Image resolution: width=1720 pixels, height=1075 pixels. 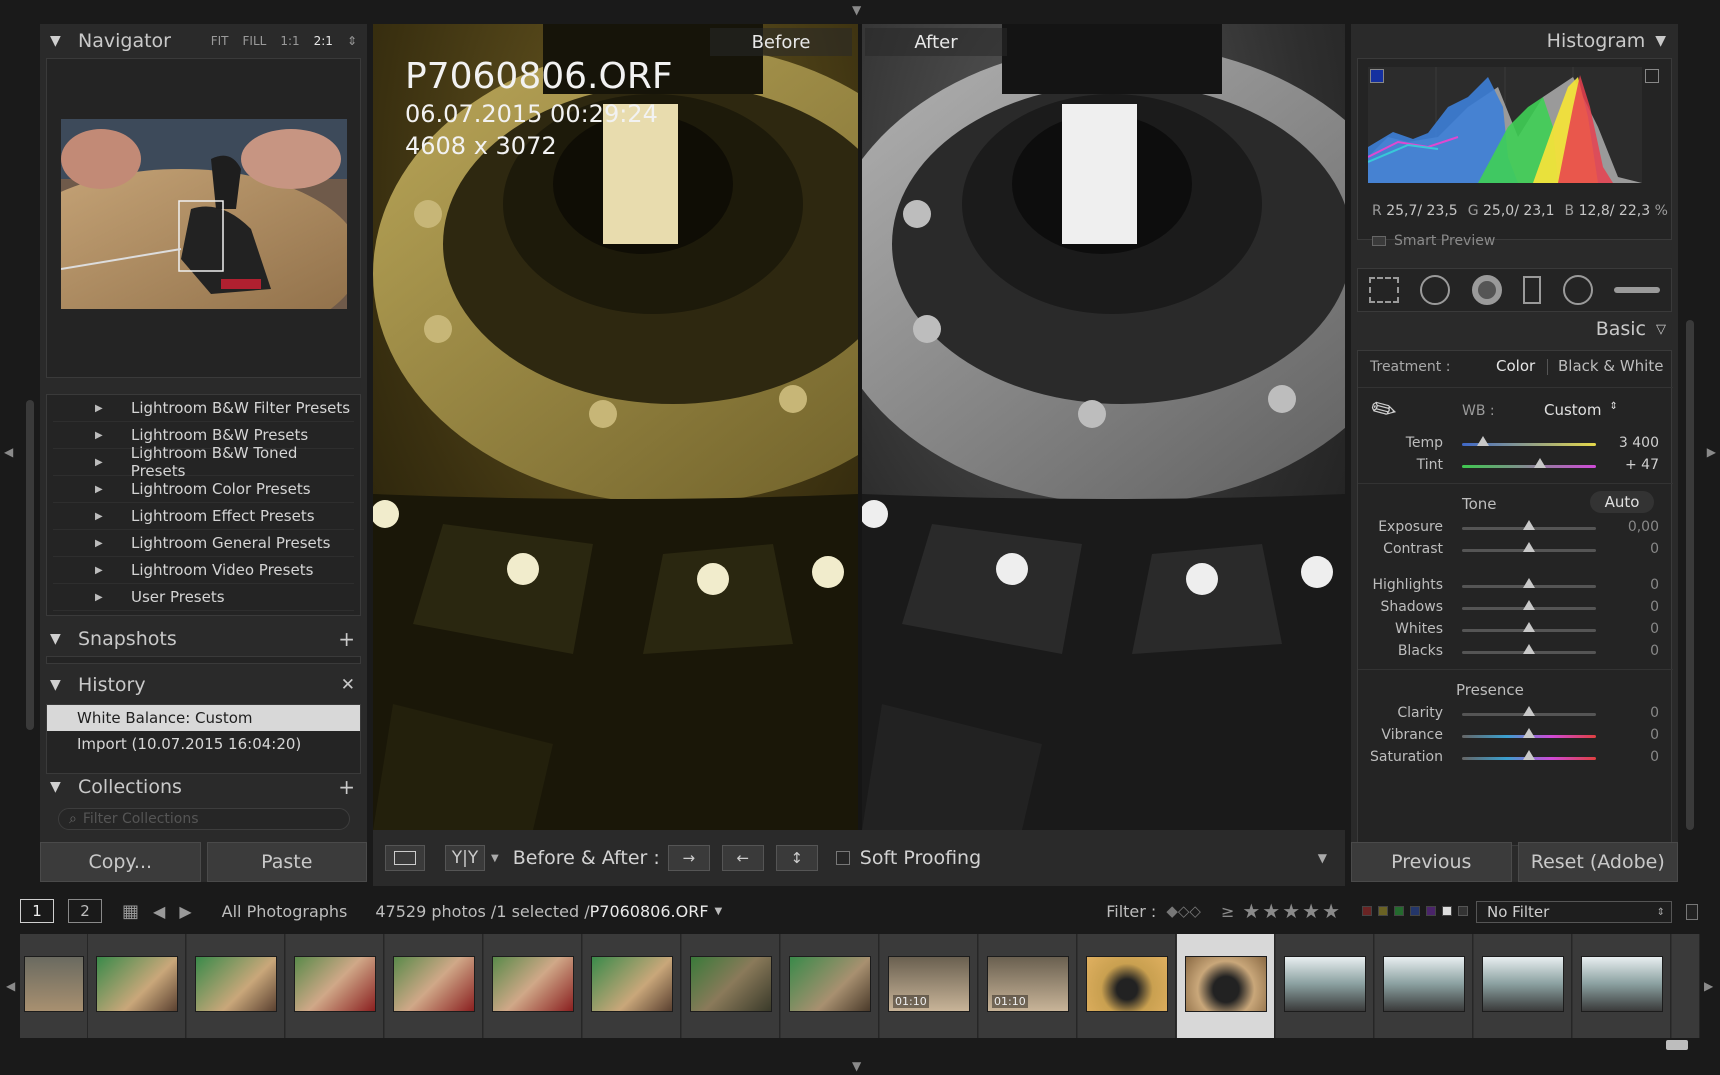 What do you see at coordinates (1367, 911) in the screenshot?
I see `red-label-icon` at bounding box center [1367, 911].